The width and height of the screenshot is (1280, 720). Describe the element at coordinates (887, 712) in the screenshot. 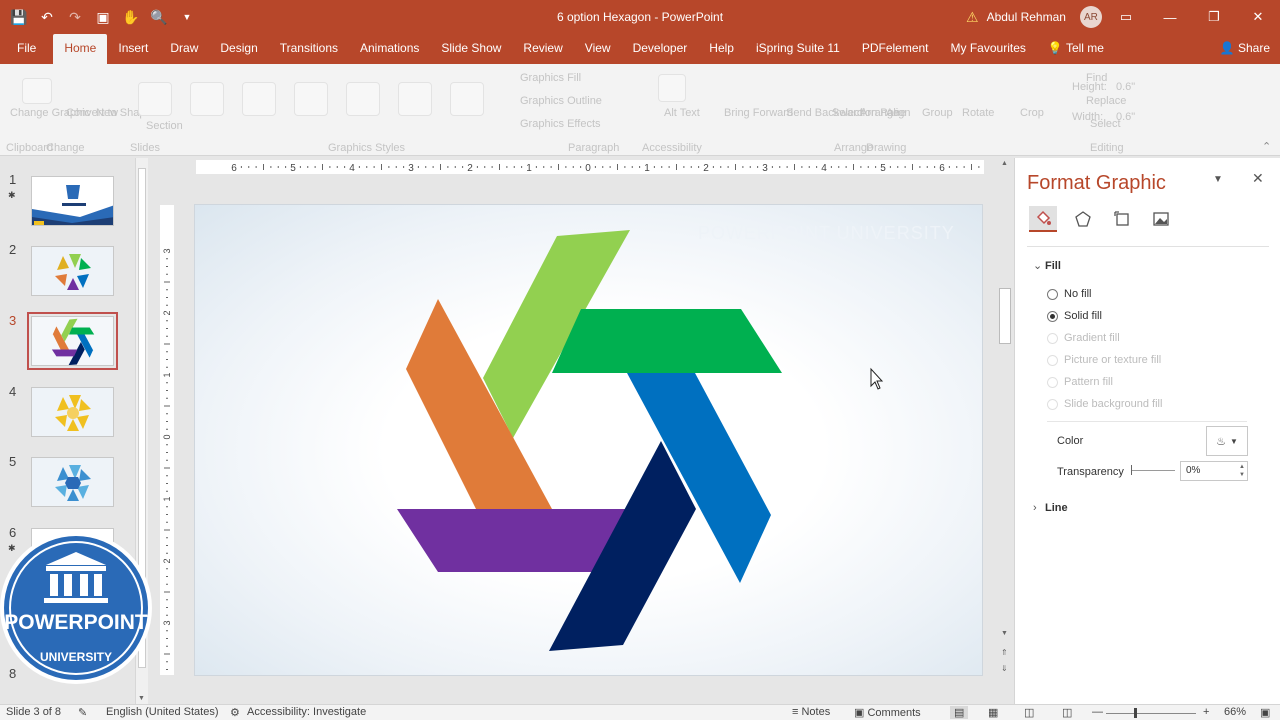

I see `comments-button: ▣ Comments` at that location.